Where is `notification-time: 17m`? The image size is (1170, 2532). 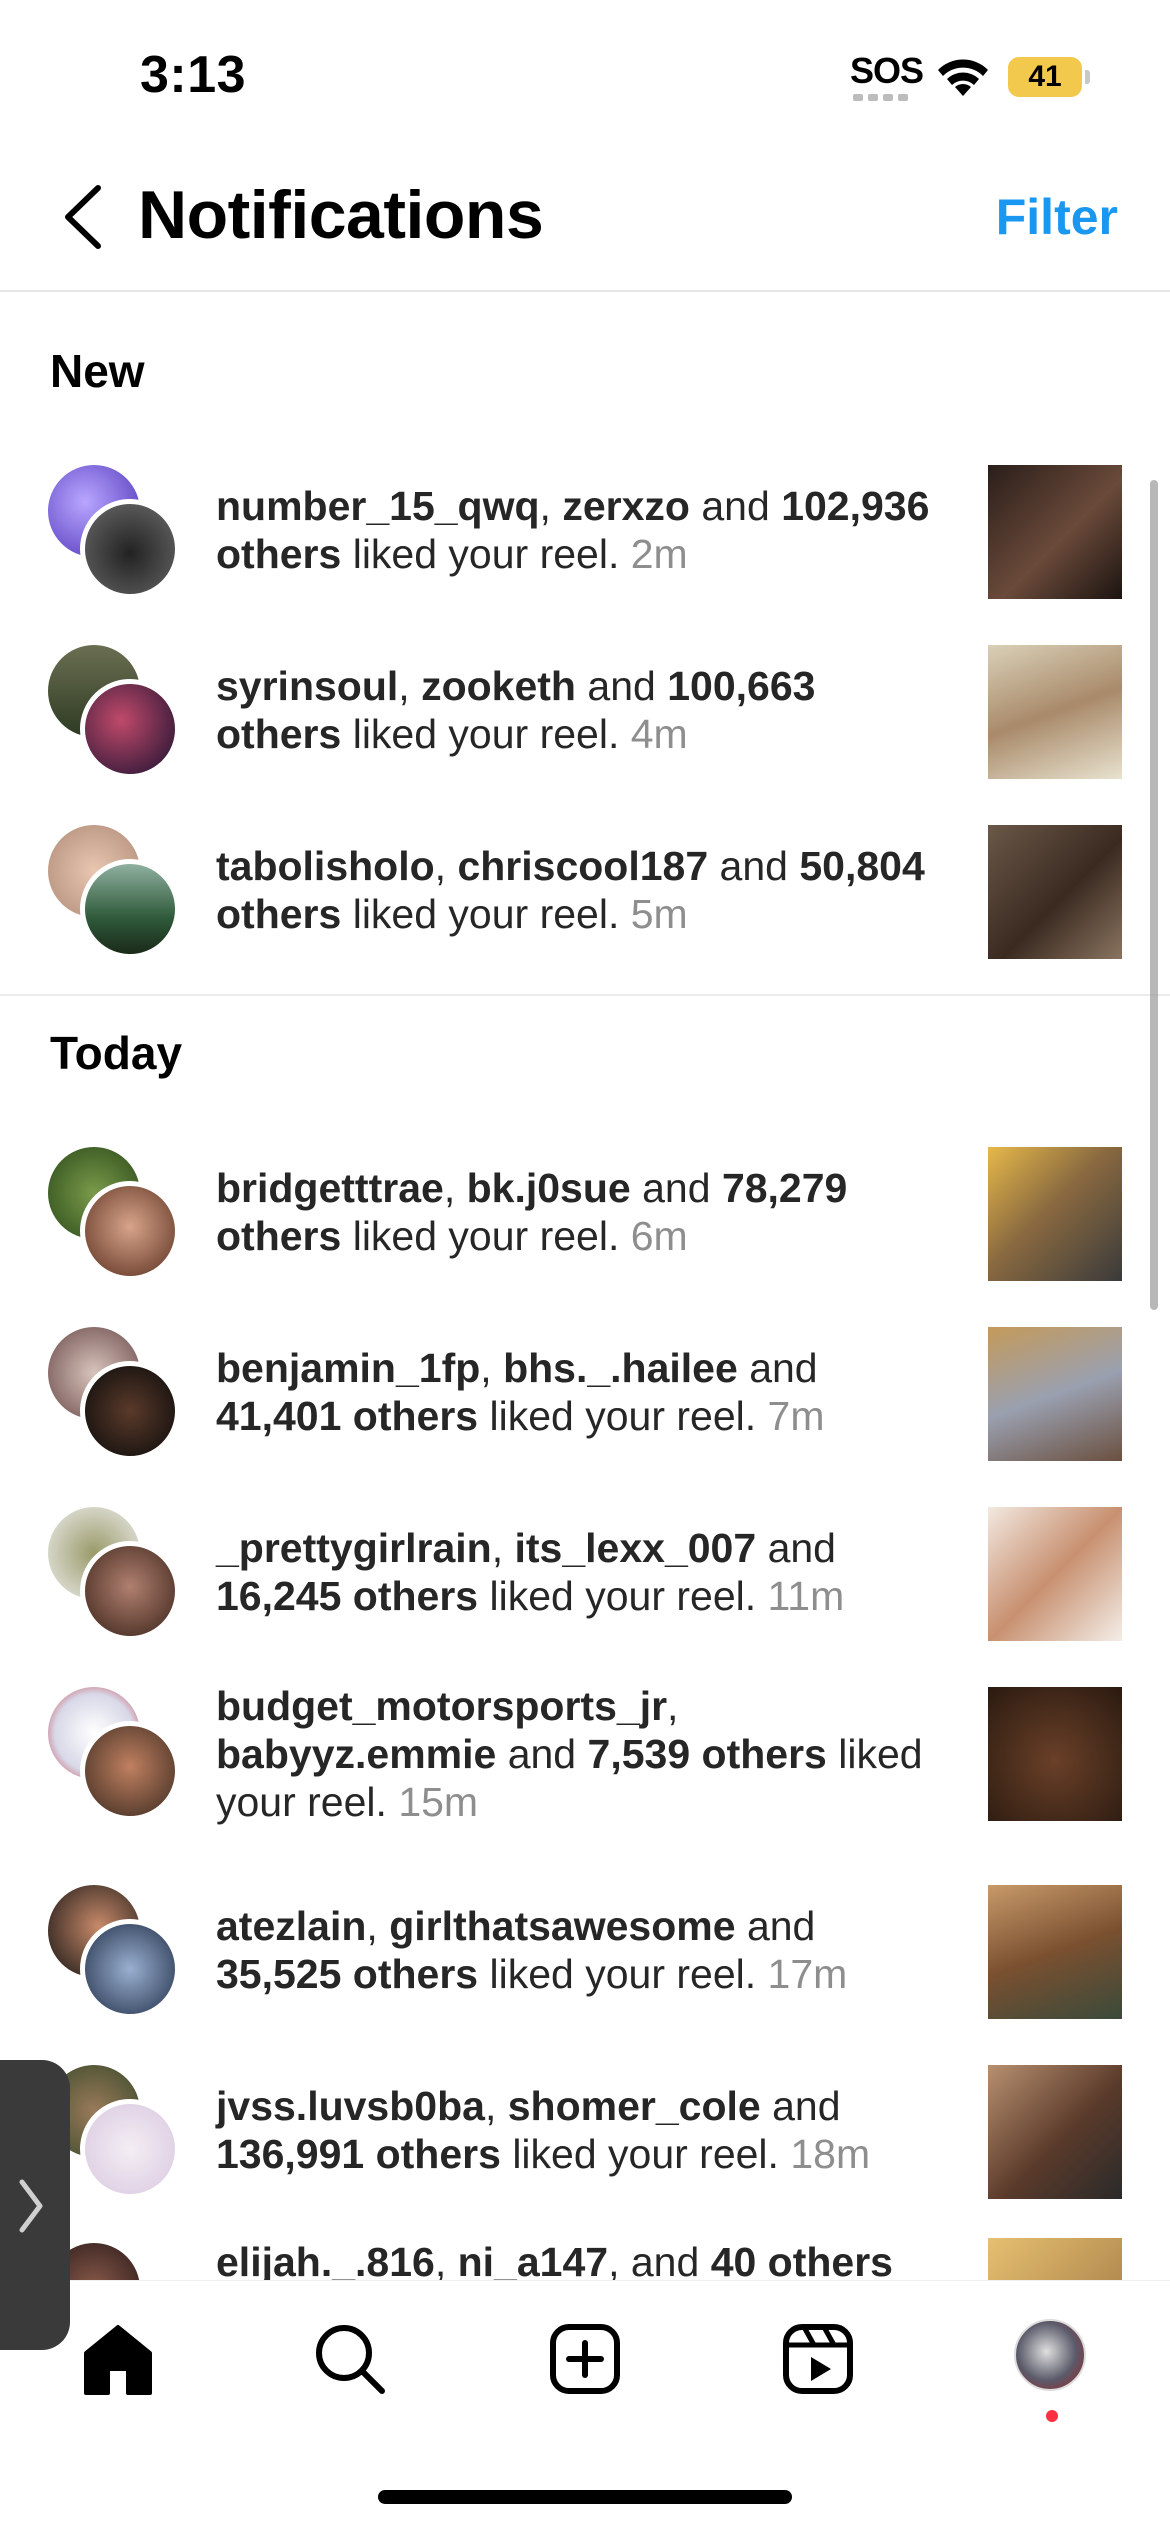
notification-time: 17m is located at coordinates (807, 1974).